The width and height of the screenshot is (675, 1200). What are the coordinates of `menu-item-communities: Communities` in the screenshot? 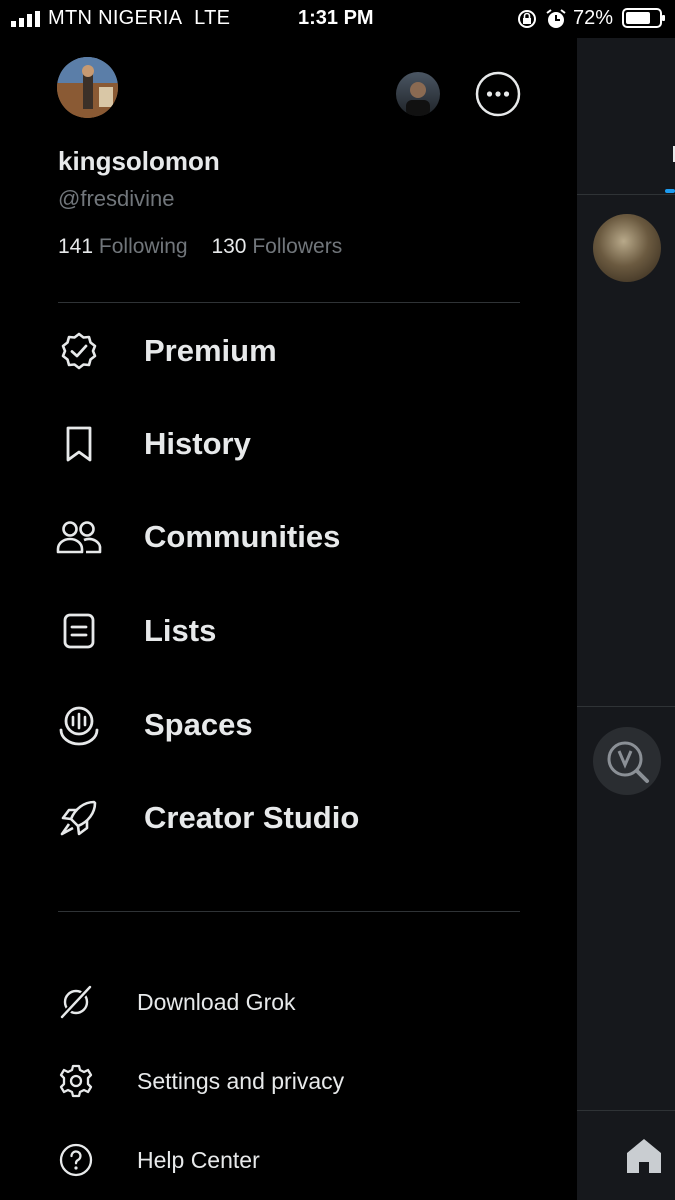 It's located at (291, 537).